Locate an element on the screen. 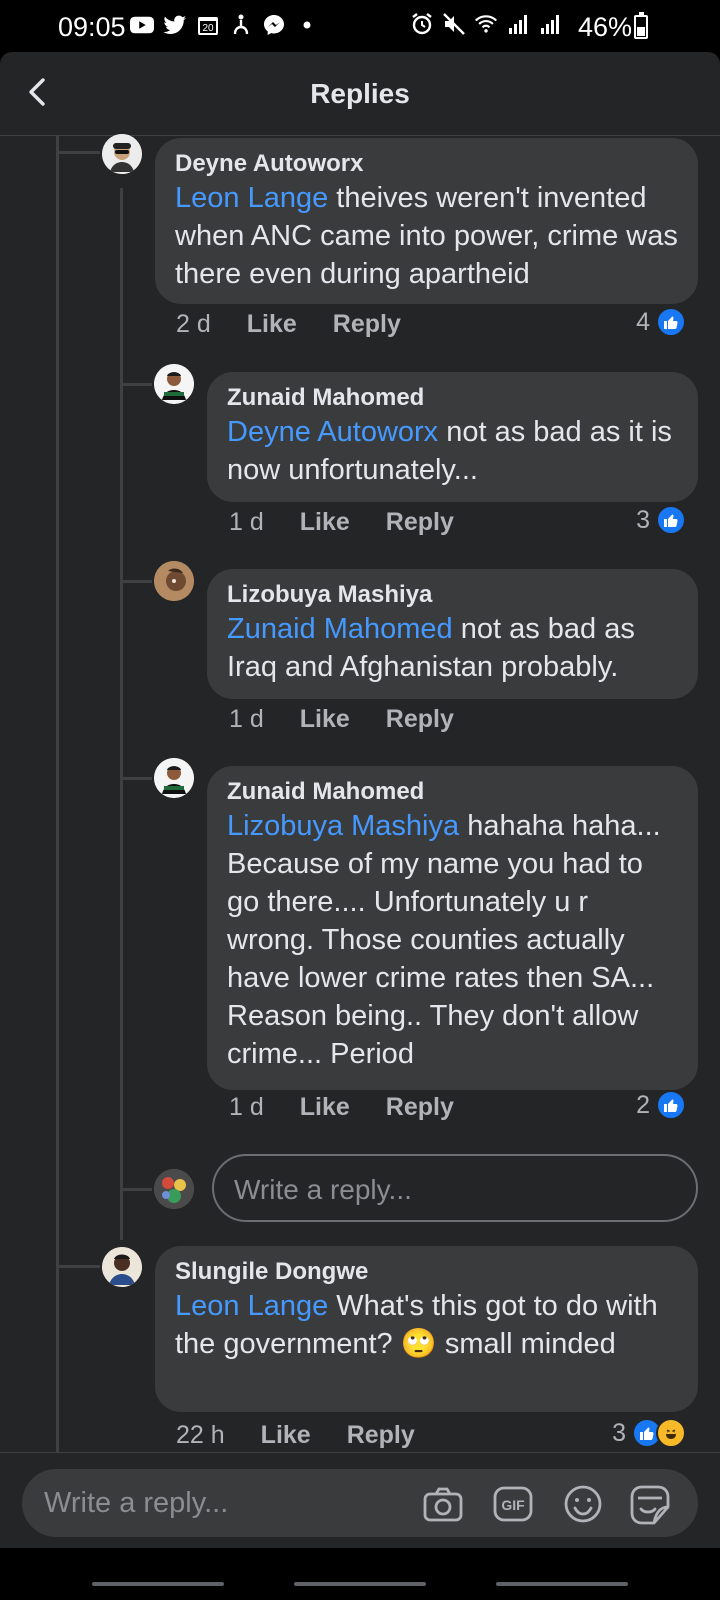 Image resolution: width=720 pixels, height=1600 pixels. comment-actions: 22 h Like Reply is located at coordinates (295, 1435).